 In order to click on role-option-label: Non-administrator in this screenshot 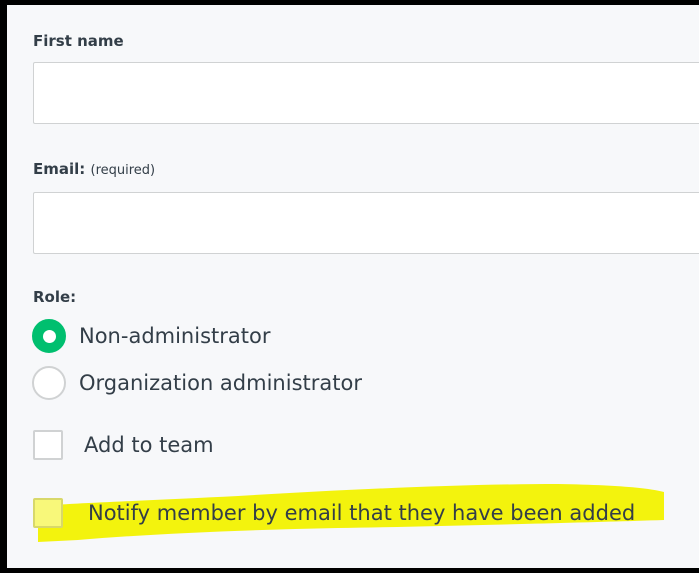, I will do `click(175, 336)`.